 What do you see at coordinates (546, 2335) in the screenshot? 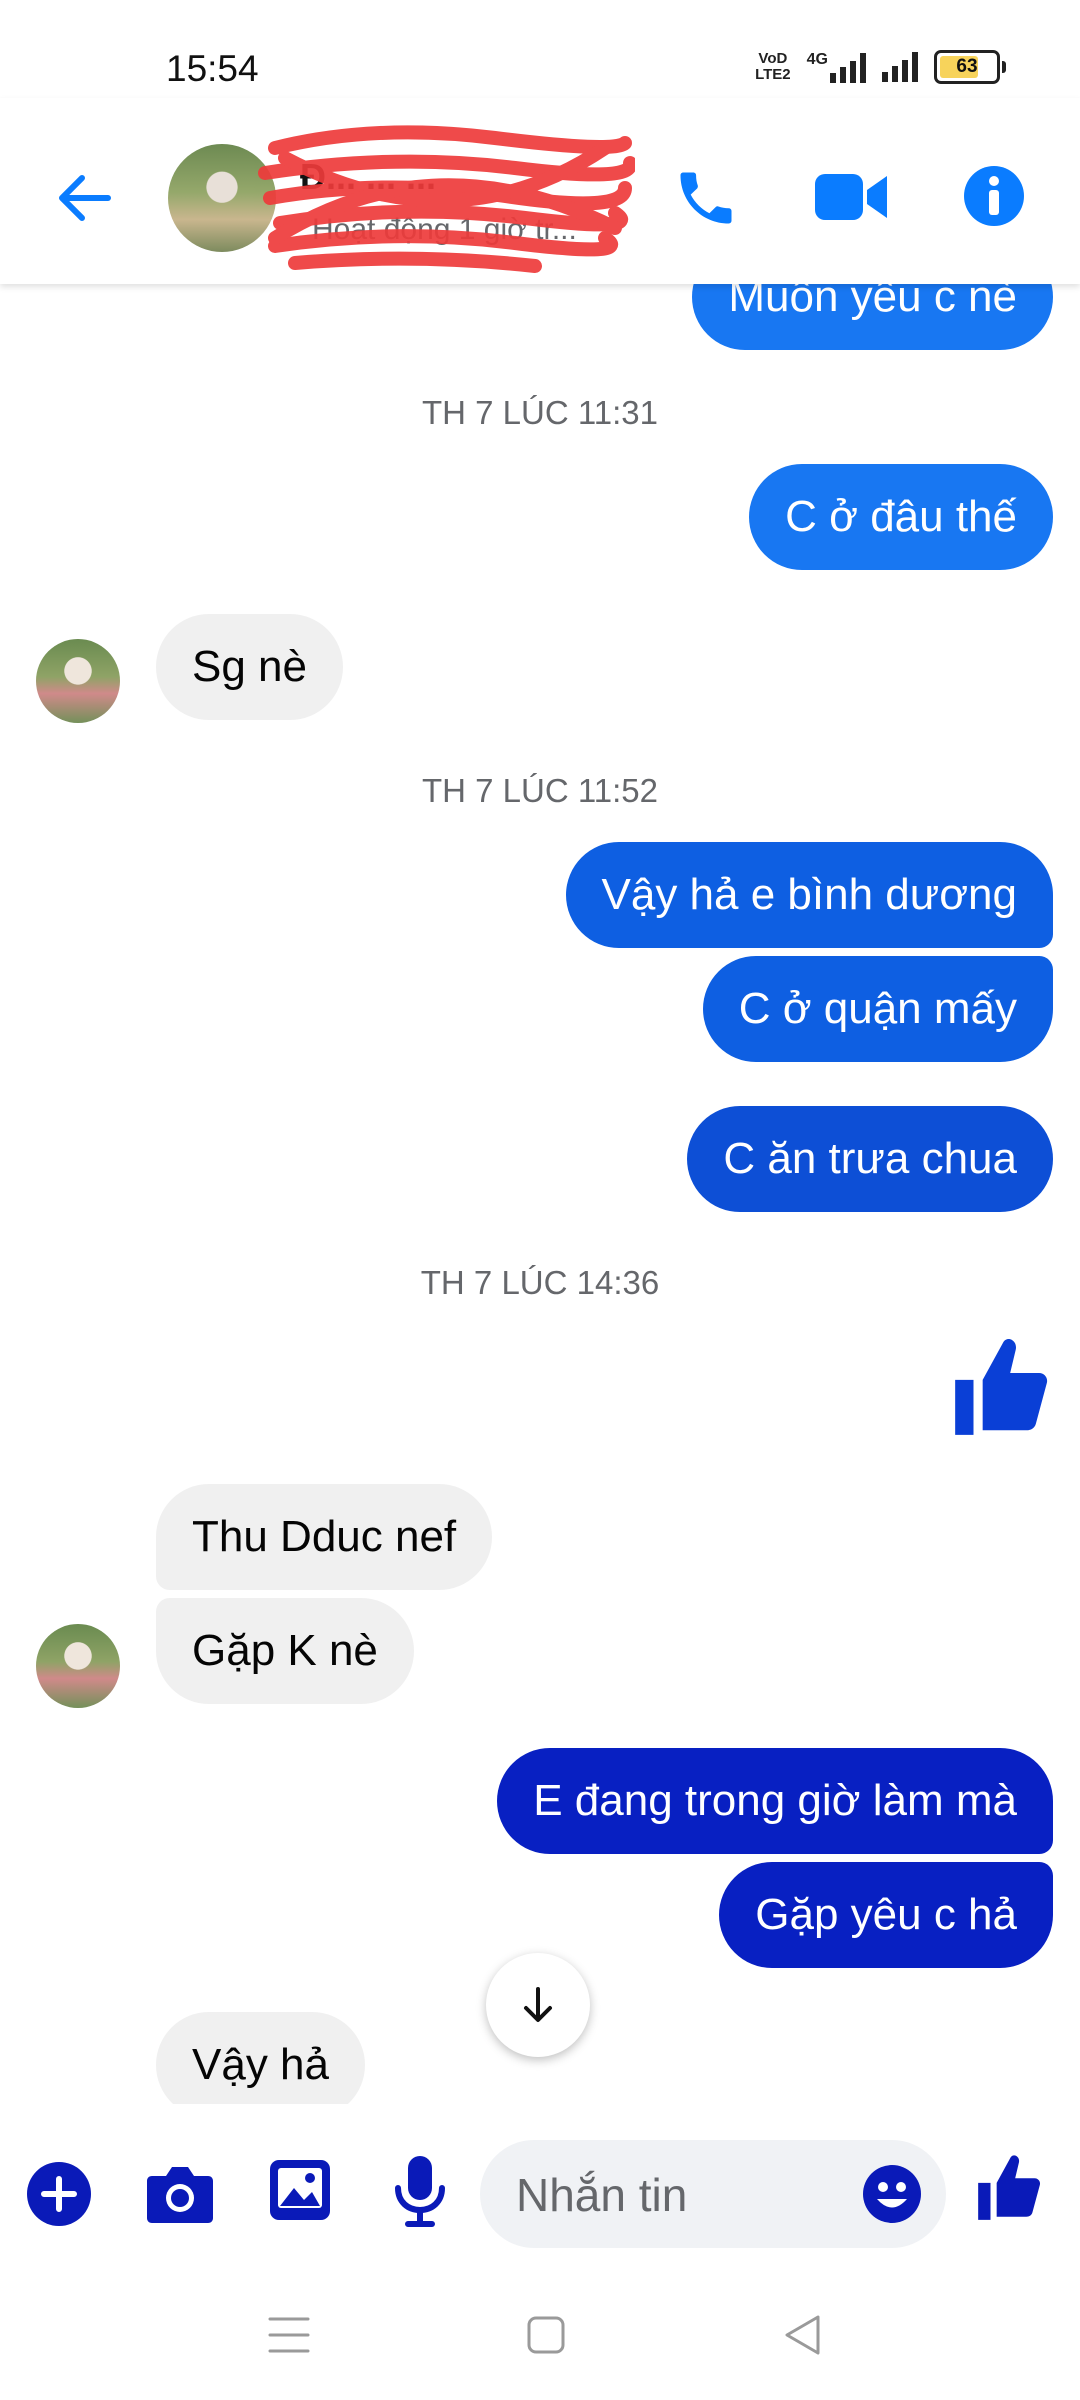
I see `home-square-icon` at bounding box center [546, 2335].